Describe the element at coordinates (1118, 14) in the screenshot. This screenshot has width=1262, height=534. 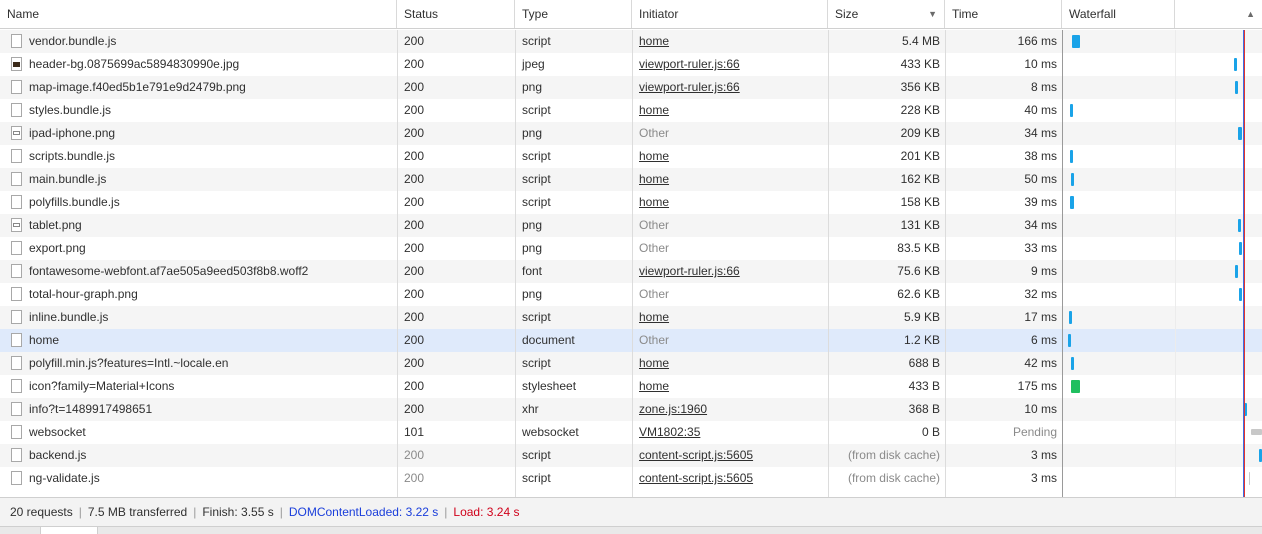
I see `column-header-waterfall: Waterfall` at that location.